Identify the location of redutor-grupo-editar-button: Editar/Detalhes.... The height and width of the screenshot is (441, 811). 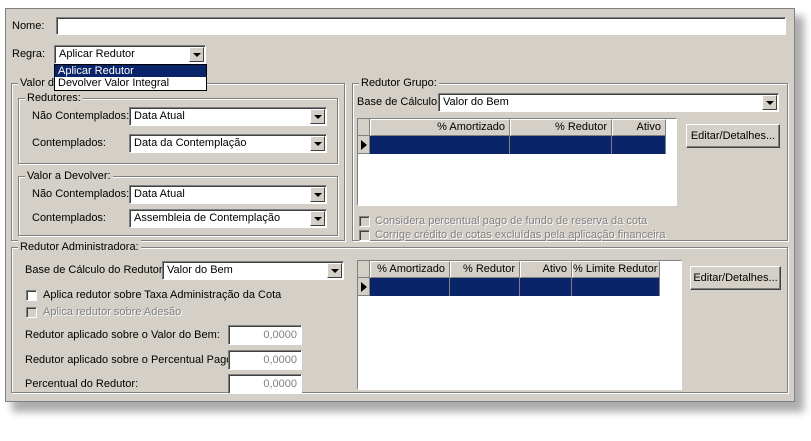
(733, 136).